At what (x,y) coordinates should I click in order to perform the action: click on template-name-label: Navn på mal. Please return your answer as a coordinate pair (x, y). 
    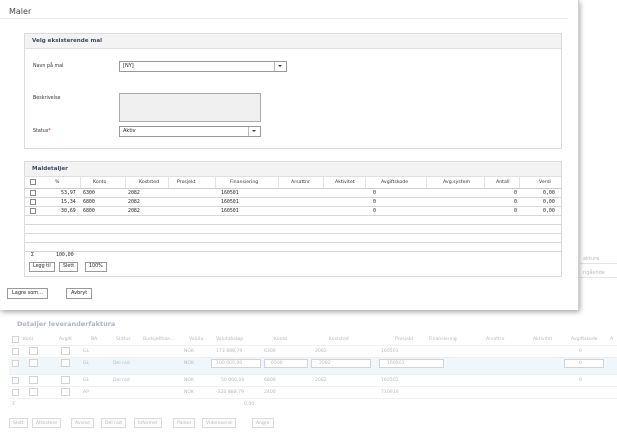
    Looking at the image, I should click on (48, 66).